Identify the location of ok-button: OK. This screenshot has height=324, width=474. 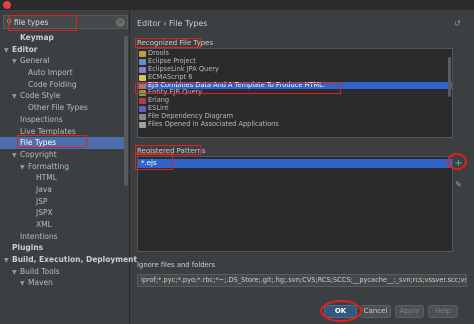
(340, 311).